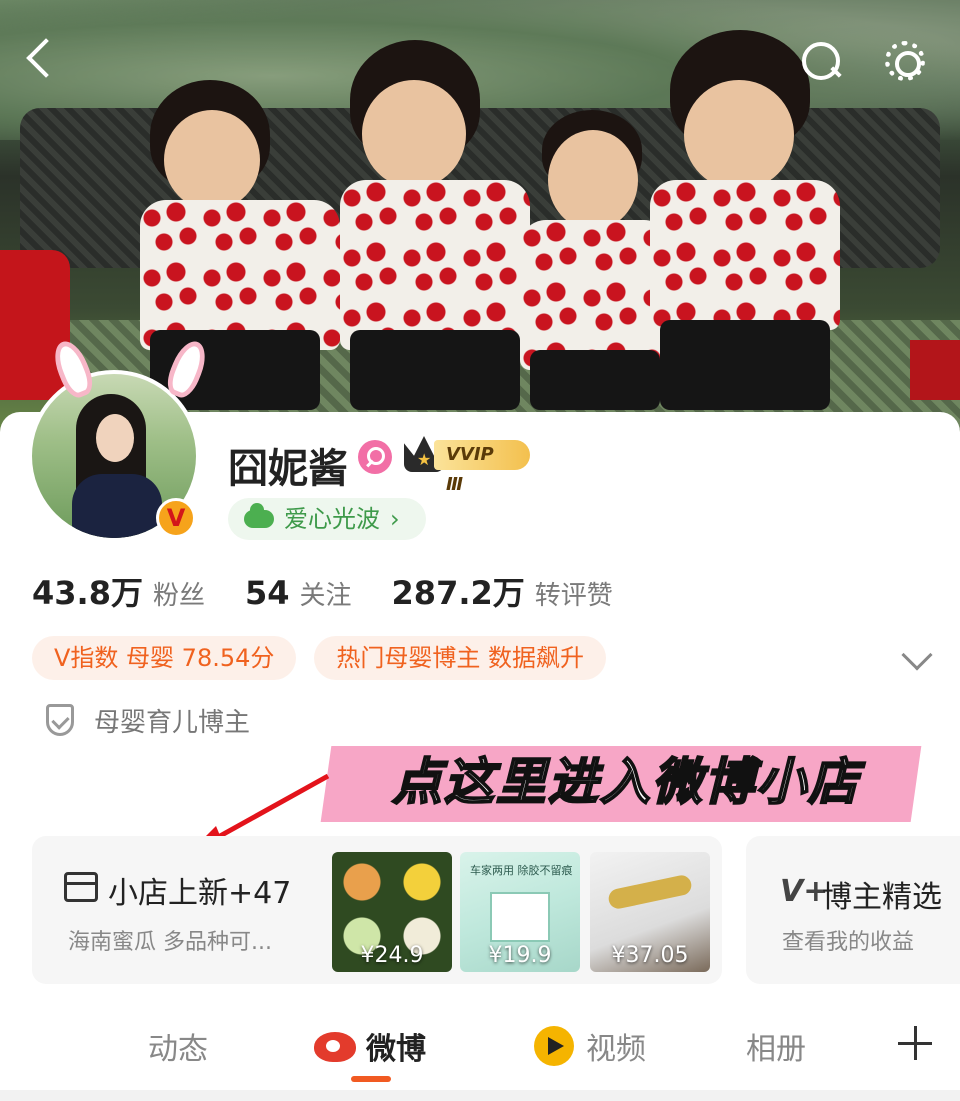 This screenshot has height=1101, width=960. I want to click on tab-dynamic: 动态, so click(178, 1046).